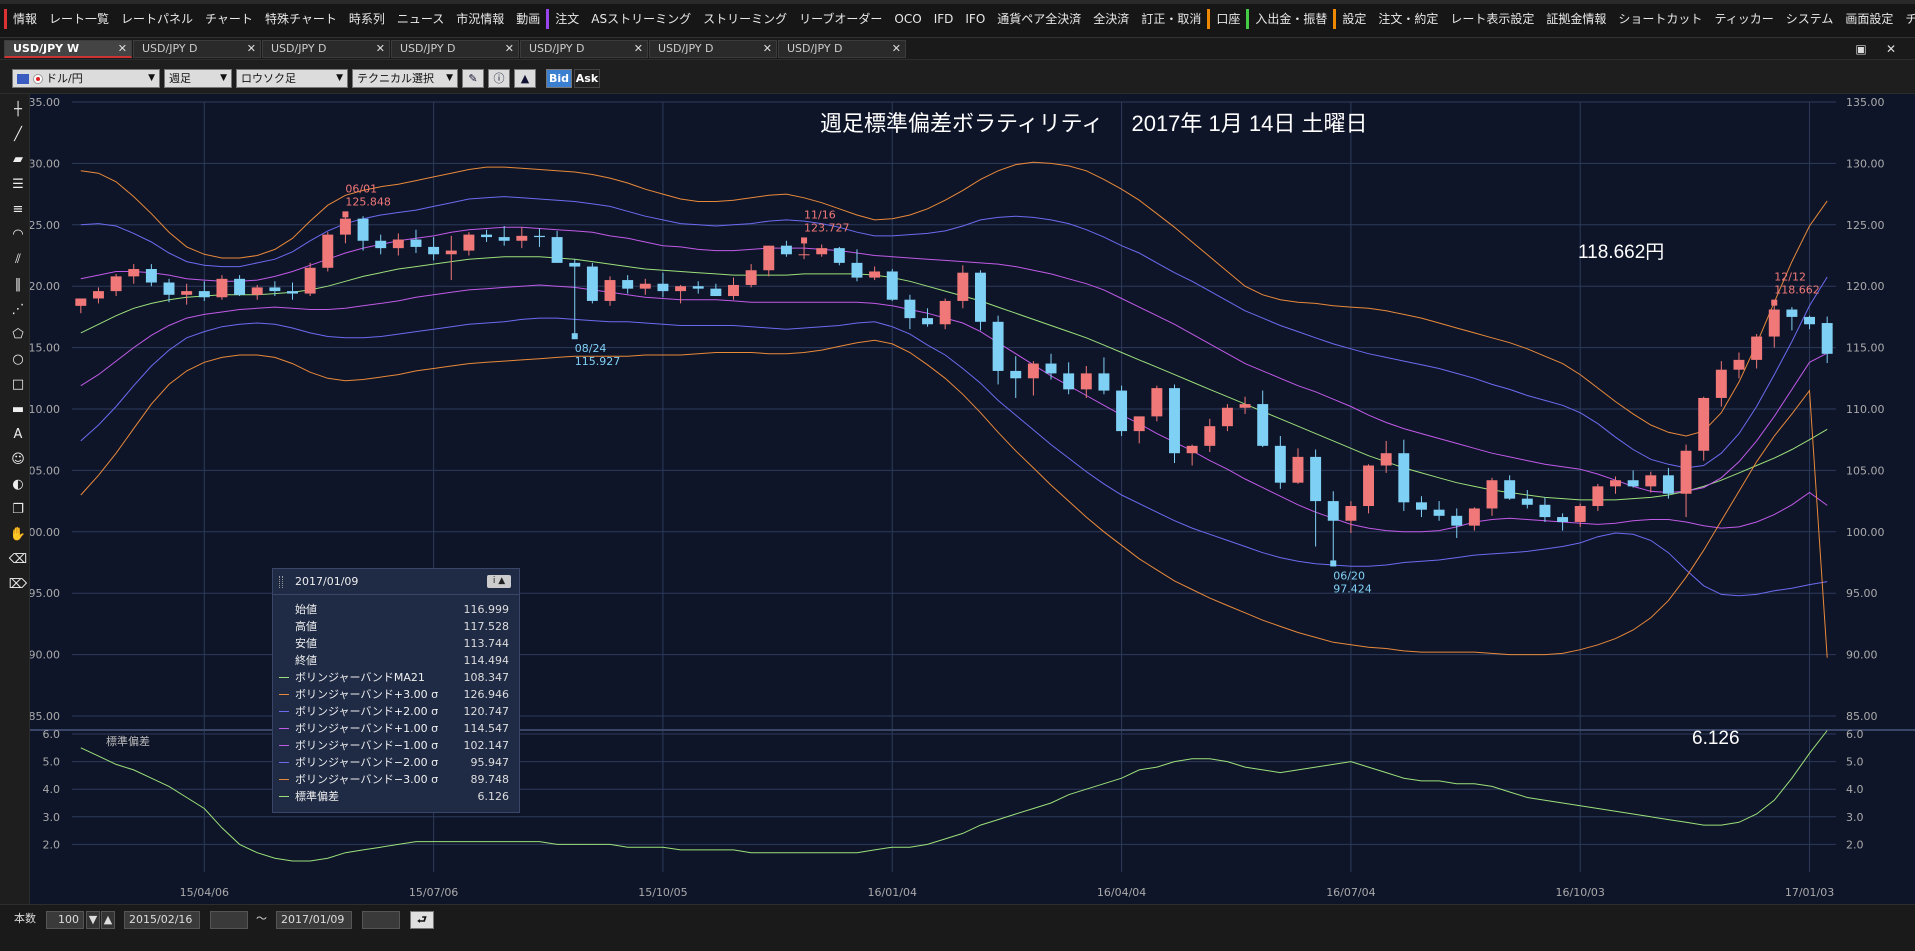  What do you see at coordinates (18, 185) in the screenshot?
I see `horizontal-lines-icon: ☰` at bounding box center [18, 185].